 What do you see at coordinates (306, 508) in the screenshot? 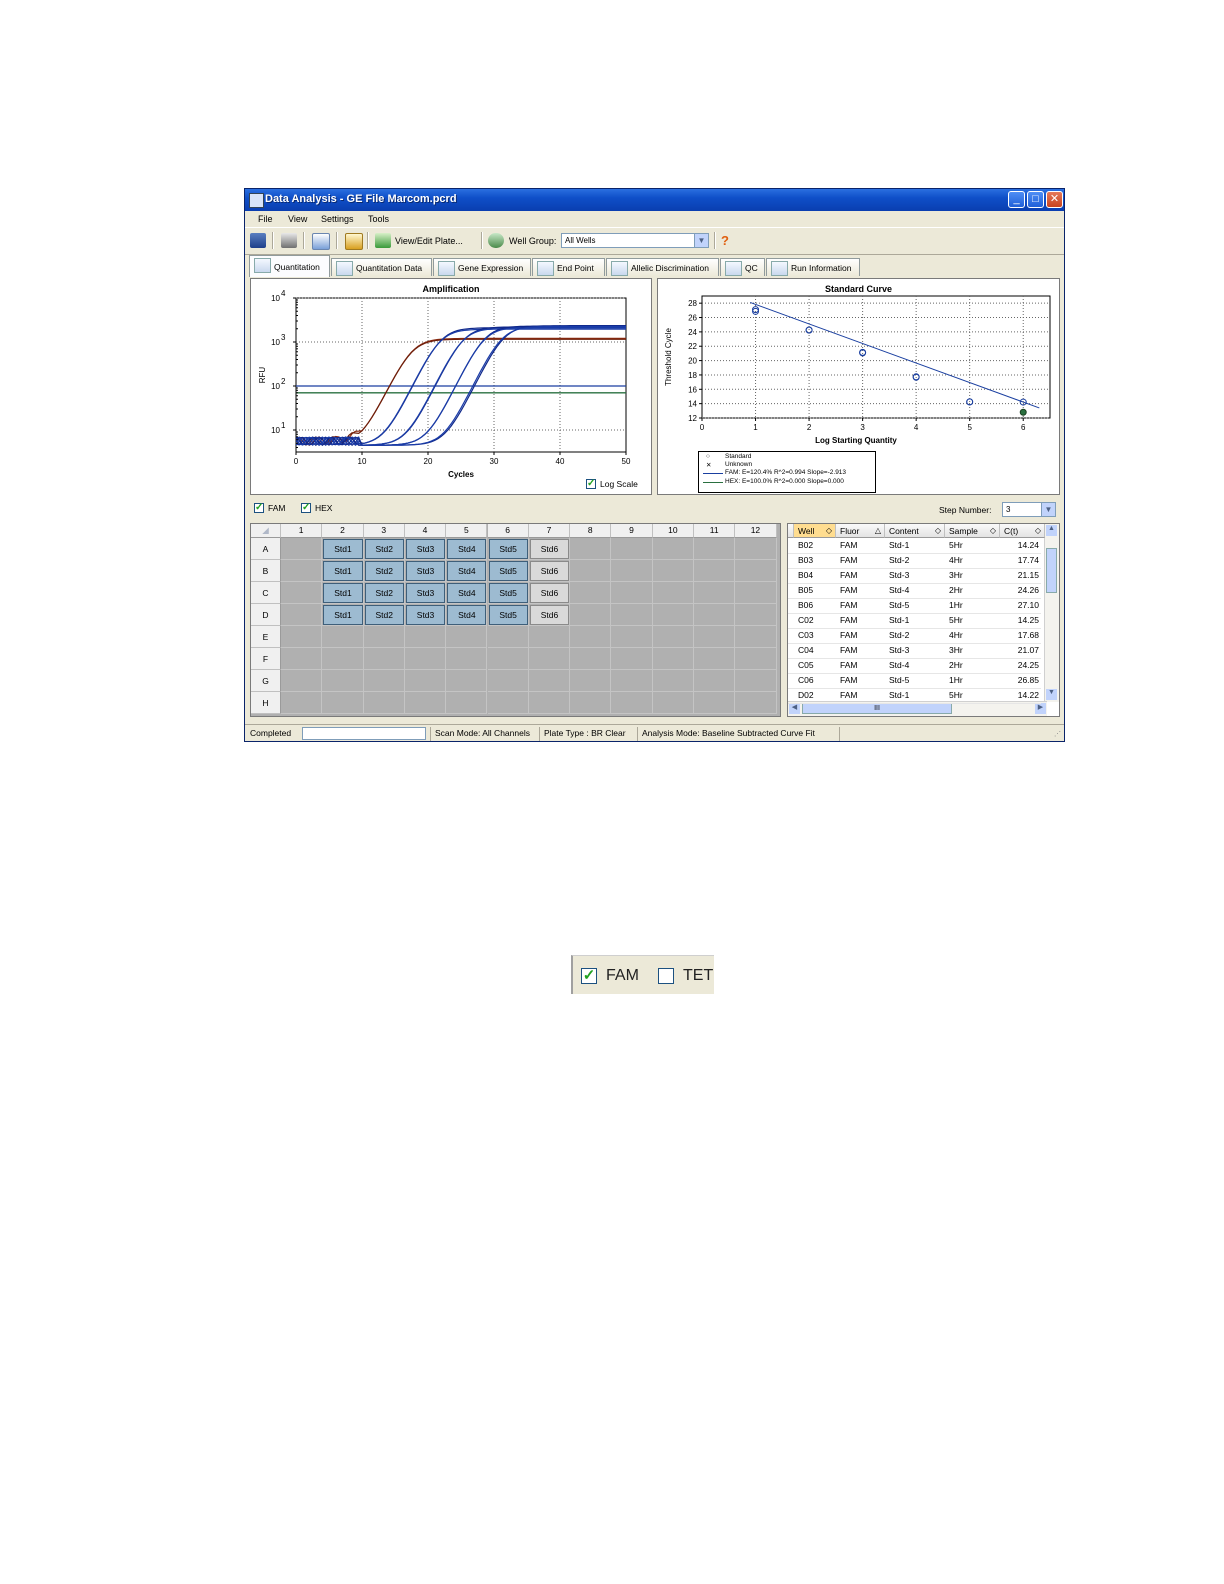
I see `hex-checkbox: ✓` at bounding box center [306, 508].